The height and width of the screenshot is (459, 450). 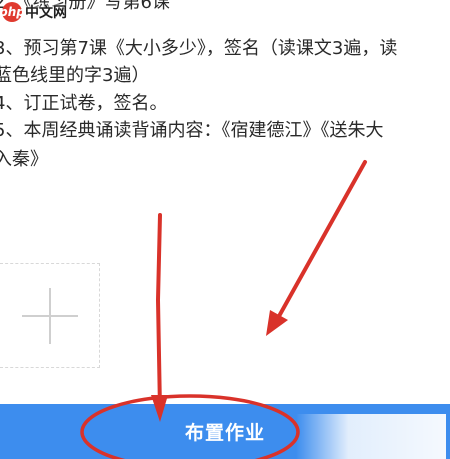 I want to click on arrow-diagonal-head, so click(x=277, y=323).